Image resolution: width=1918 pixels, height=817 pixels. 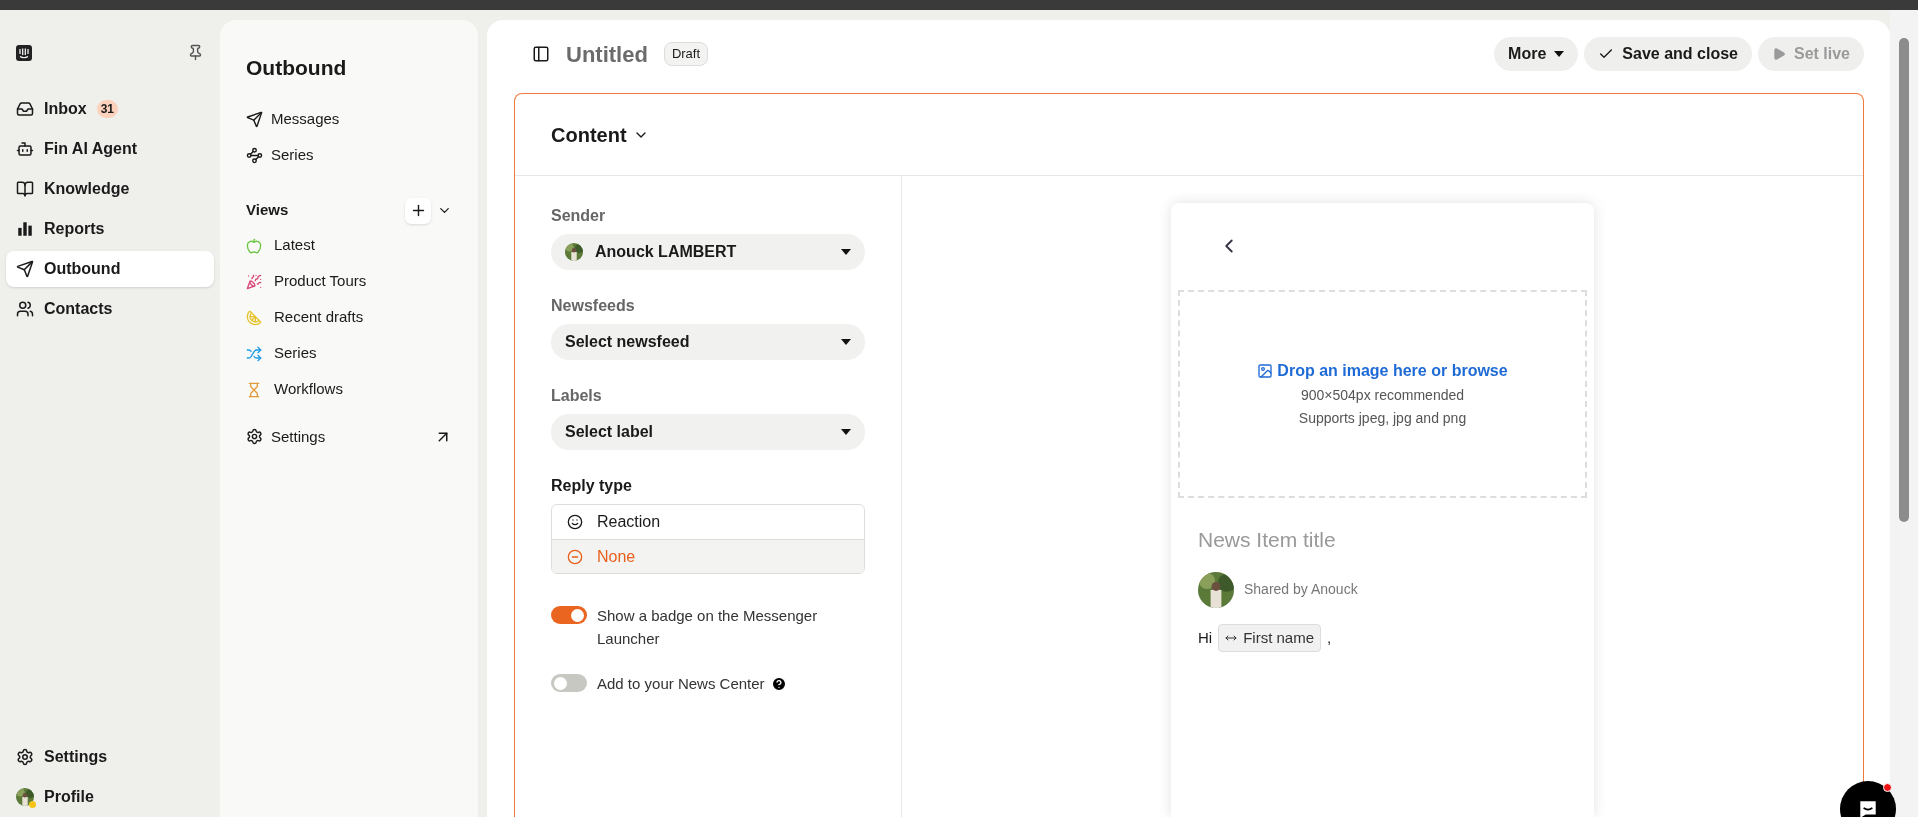 I want to click on party-popper-icon, so click(x=254, y=281).